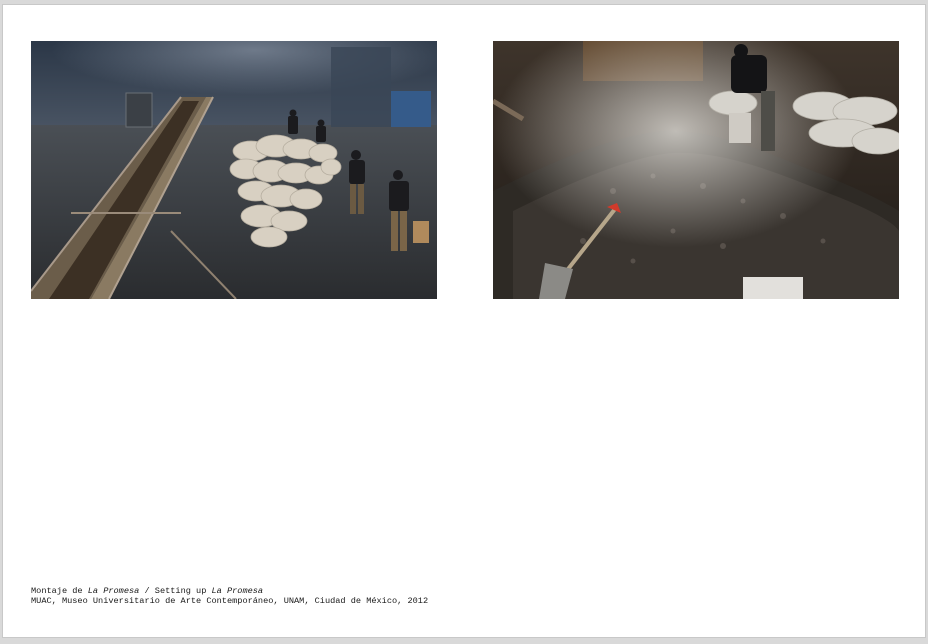 Image resolution: width=928 pixels, height=644 pixels. What do you see at coordinates (237, 591) in the screenshot?
I see `caption-title-english: La Promesa` at bounding box center [237, 591].